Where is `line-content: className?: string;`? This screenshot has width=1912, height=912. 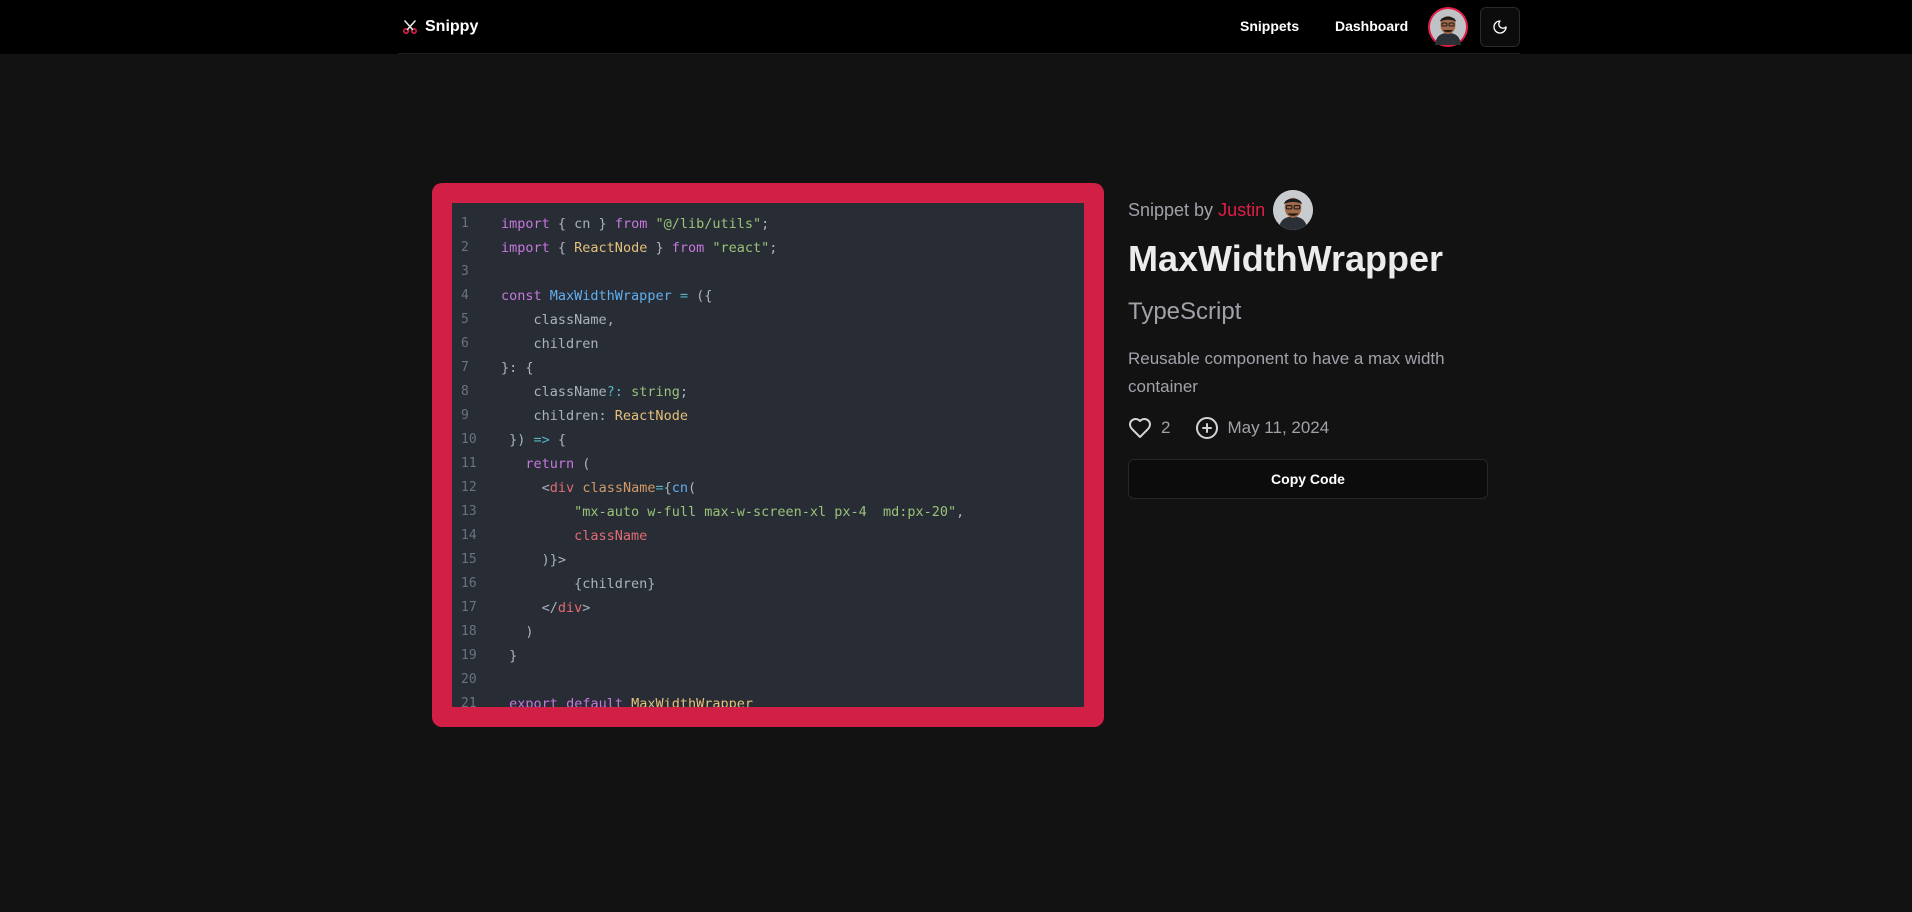
line-content: className?: string; is located at coordinates (595, 392).